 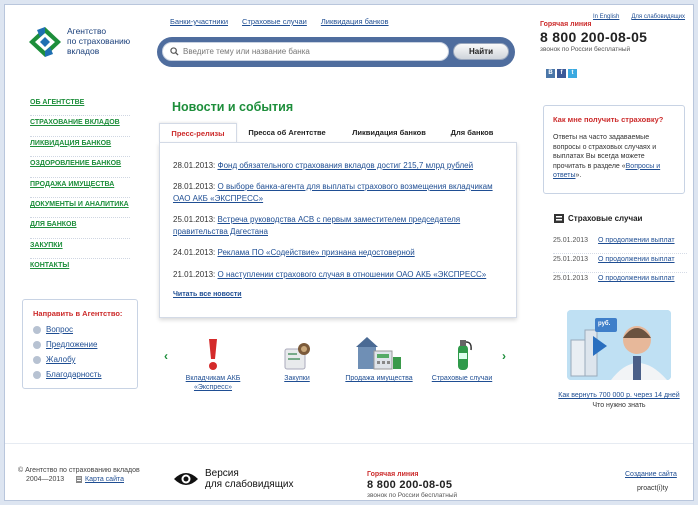 I want to click on left-nav-deposit-insurance: СТРАХОВАНИЕ ВКЛАДОВ, so click(x=80, y=126).